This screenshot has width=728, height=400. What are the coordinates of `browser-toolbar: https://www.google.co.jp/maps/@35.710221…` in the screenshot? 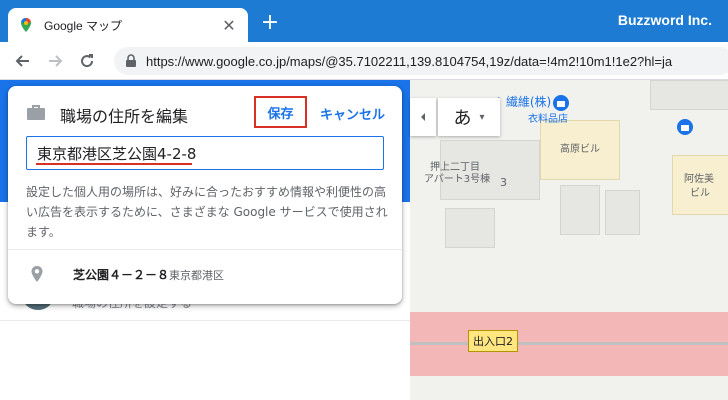 It's located at (364, 61).